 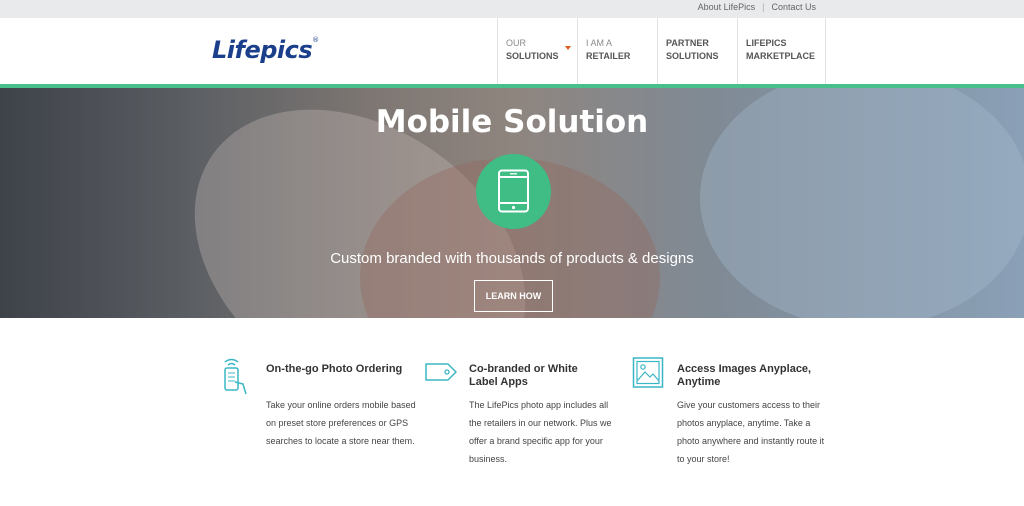 What do you see at coordinates (334, 369) in the screenshot?
I see `feature-title: On-the-go Photo Ordering` at bounding box center [334, 369].